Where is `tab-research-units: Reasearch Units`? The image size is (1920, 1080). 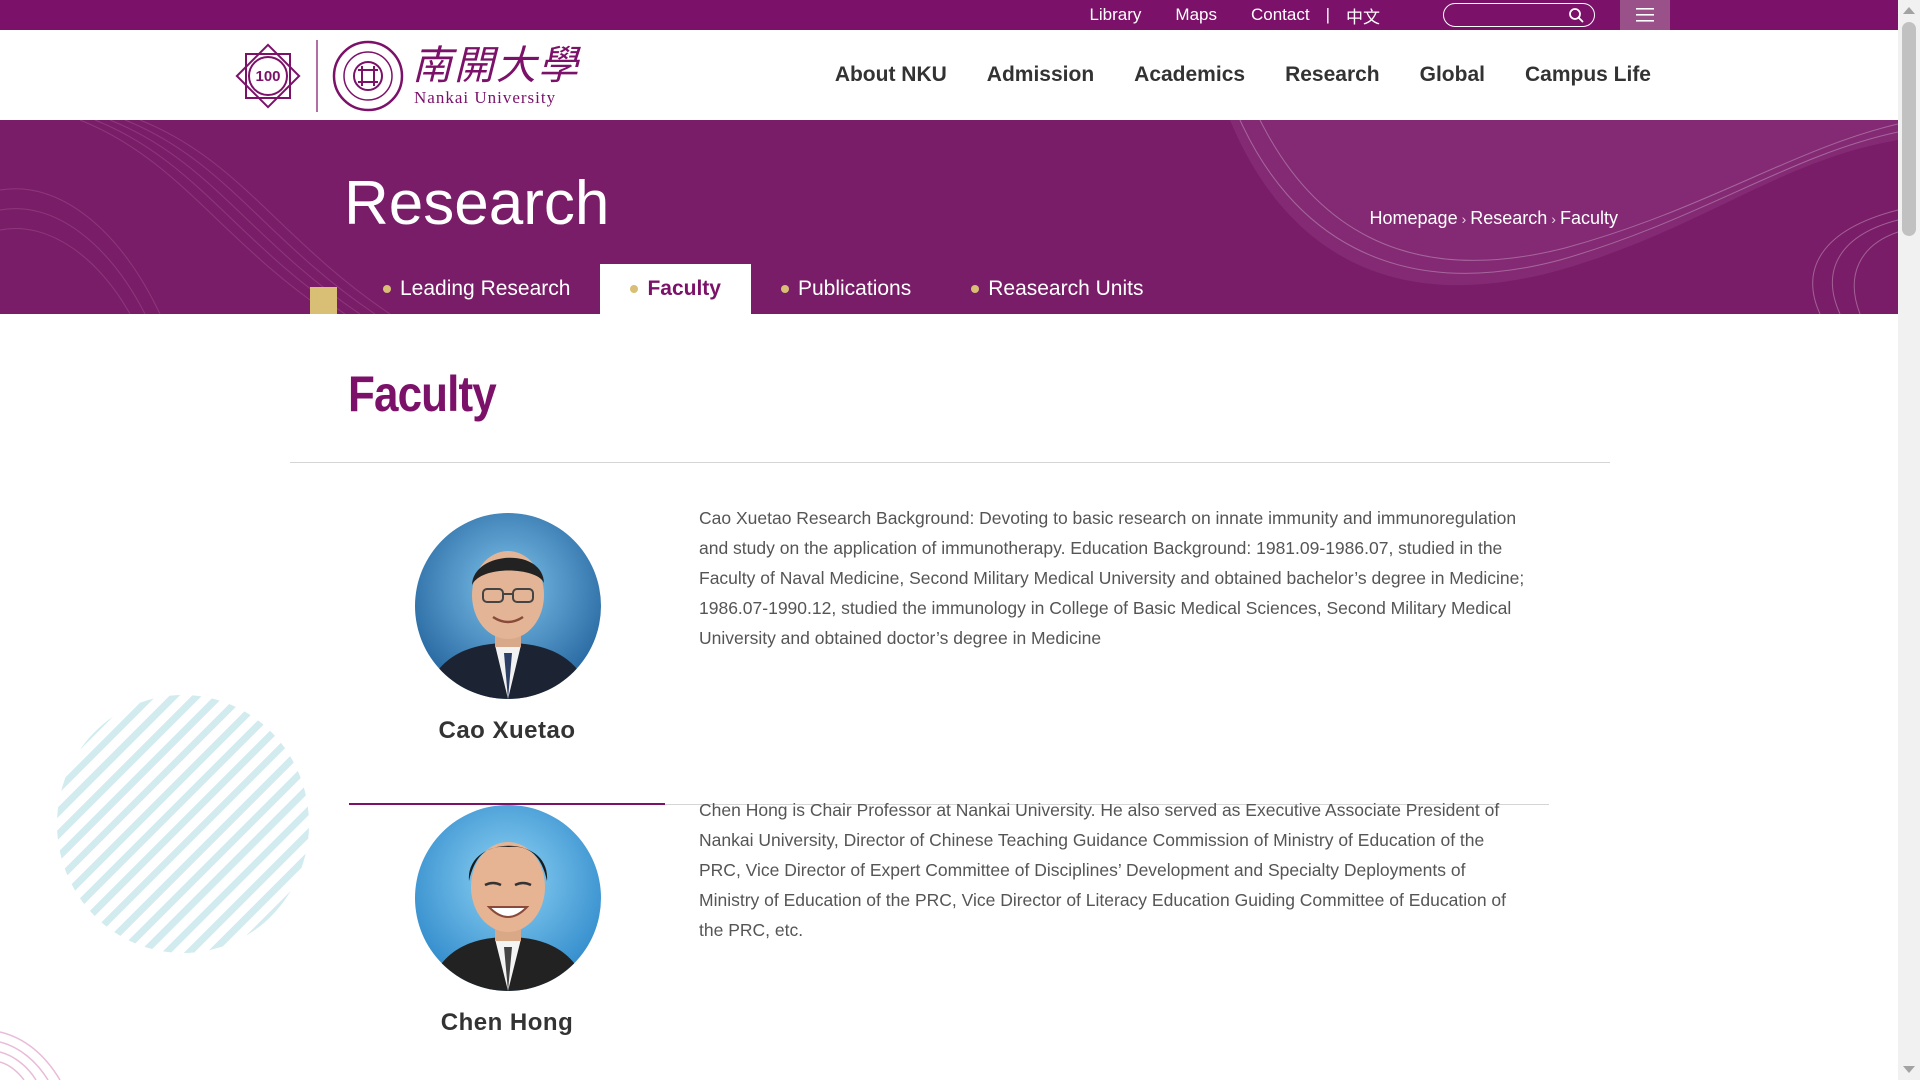 tab-research-units: Reasearch Units is located at coordinates (1057, 289).